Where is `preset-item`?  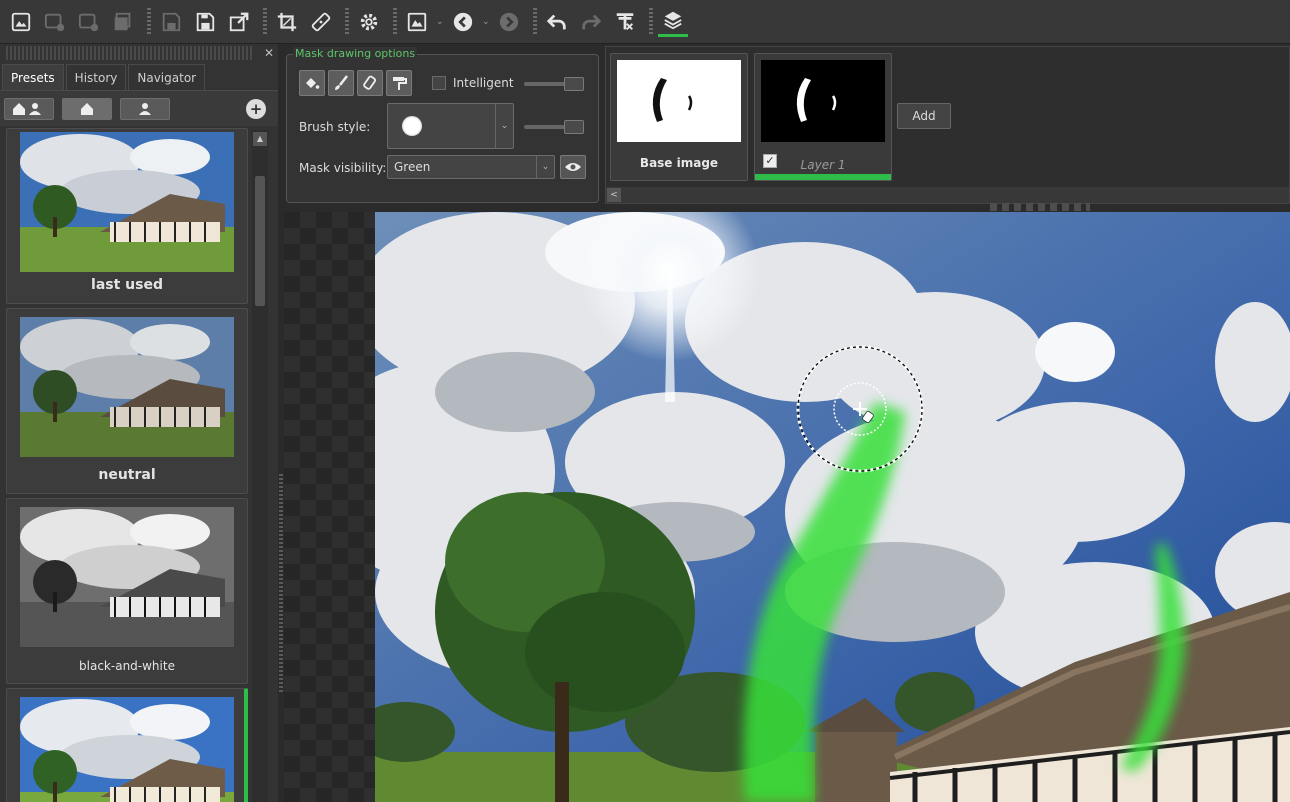 preset-item is located at coordinates (127, 745).